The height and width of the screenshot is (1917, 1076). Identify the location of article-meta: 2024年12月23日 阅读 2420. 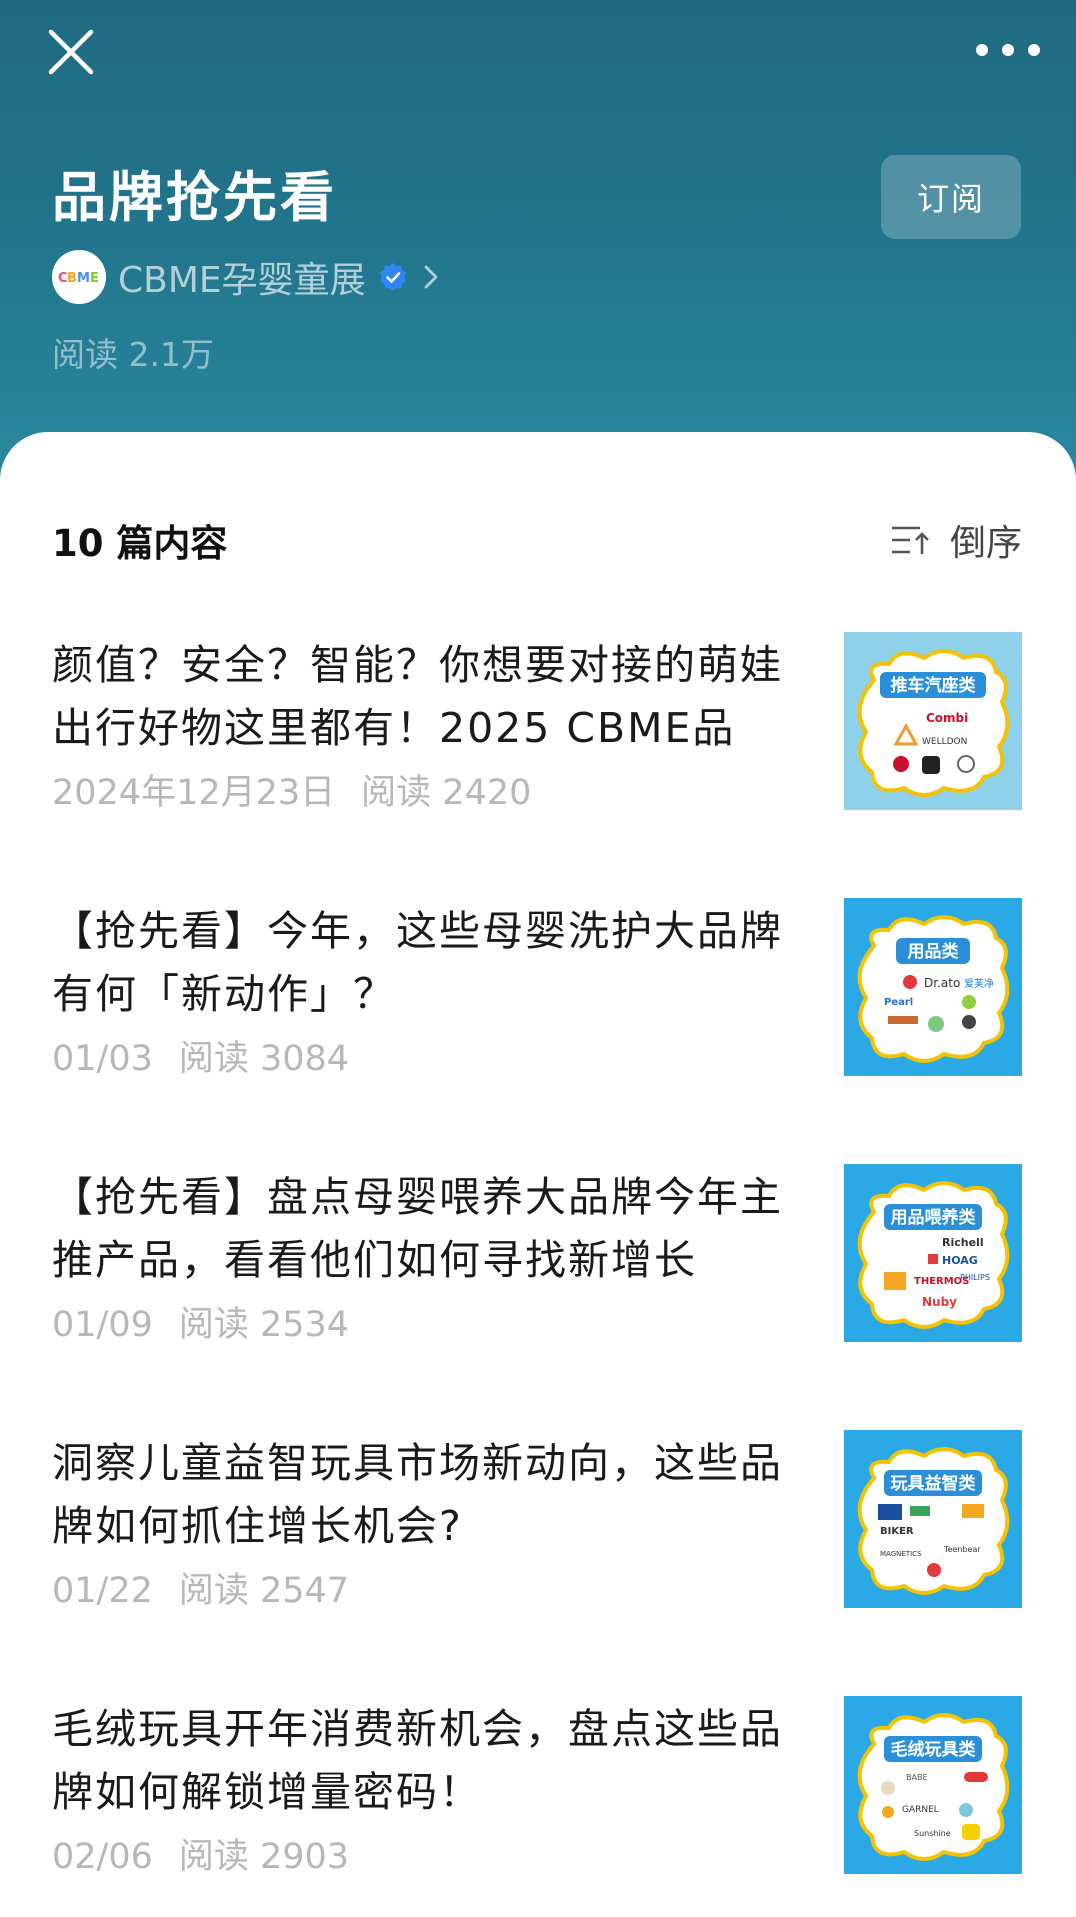
(291, 789).